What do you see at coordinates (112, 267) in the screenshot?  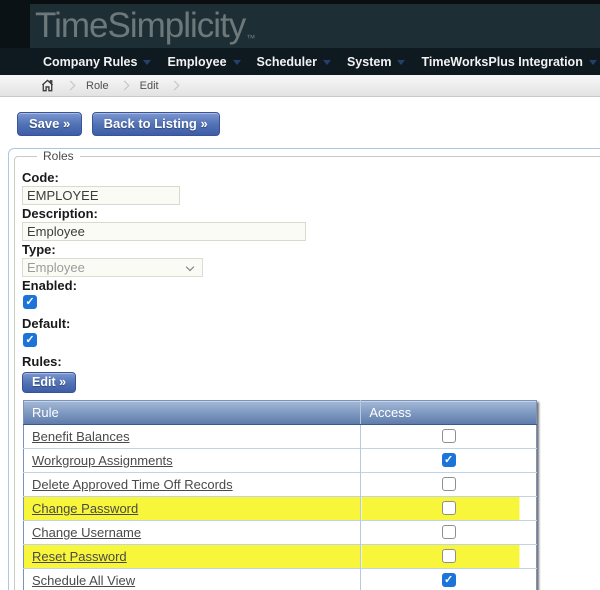 I see `type-select: Employee` at bounding box center [112, 267].